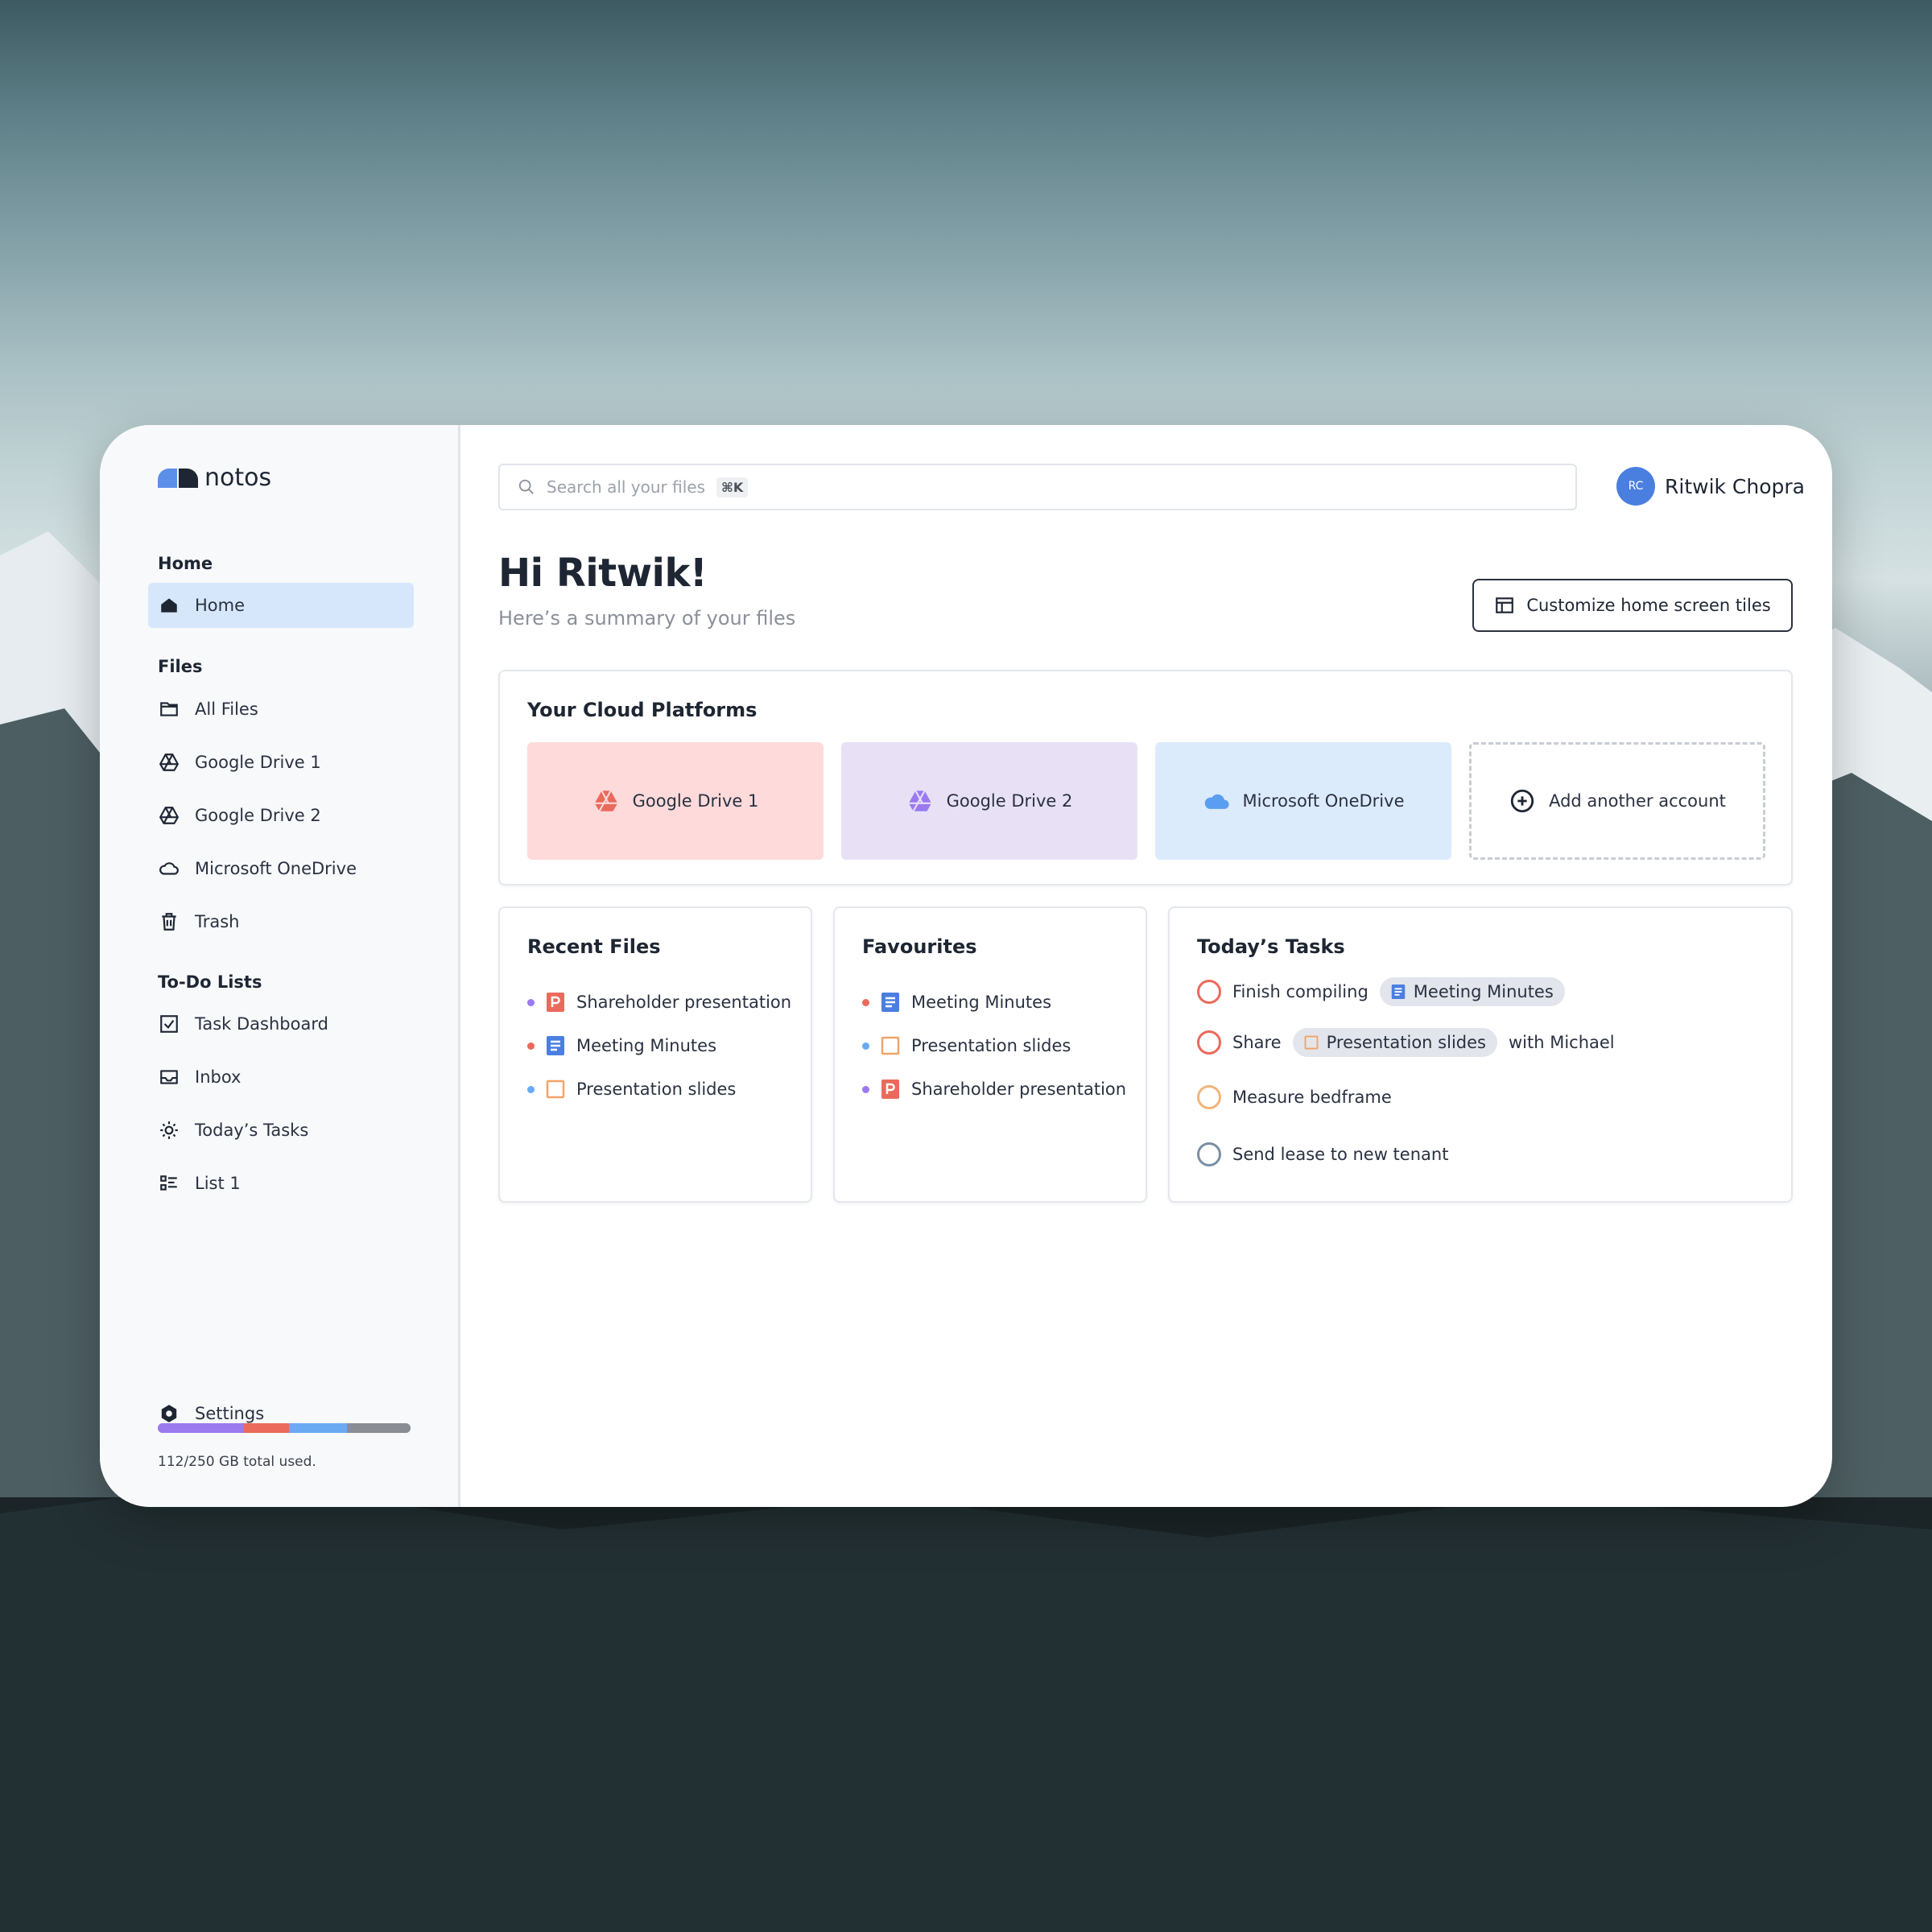  What do you see at coordinates (281, 1077) in the screenshot?
I see `sidebar-item-inbox: Inbox` at bounding box center [281, 1077].